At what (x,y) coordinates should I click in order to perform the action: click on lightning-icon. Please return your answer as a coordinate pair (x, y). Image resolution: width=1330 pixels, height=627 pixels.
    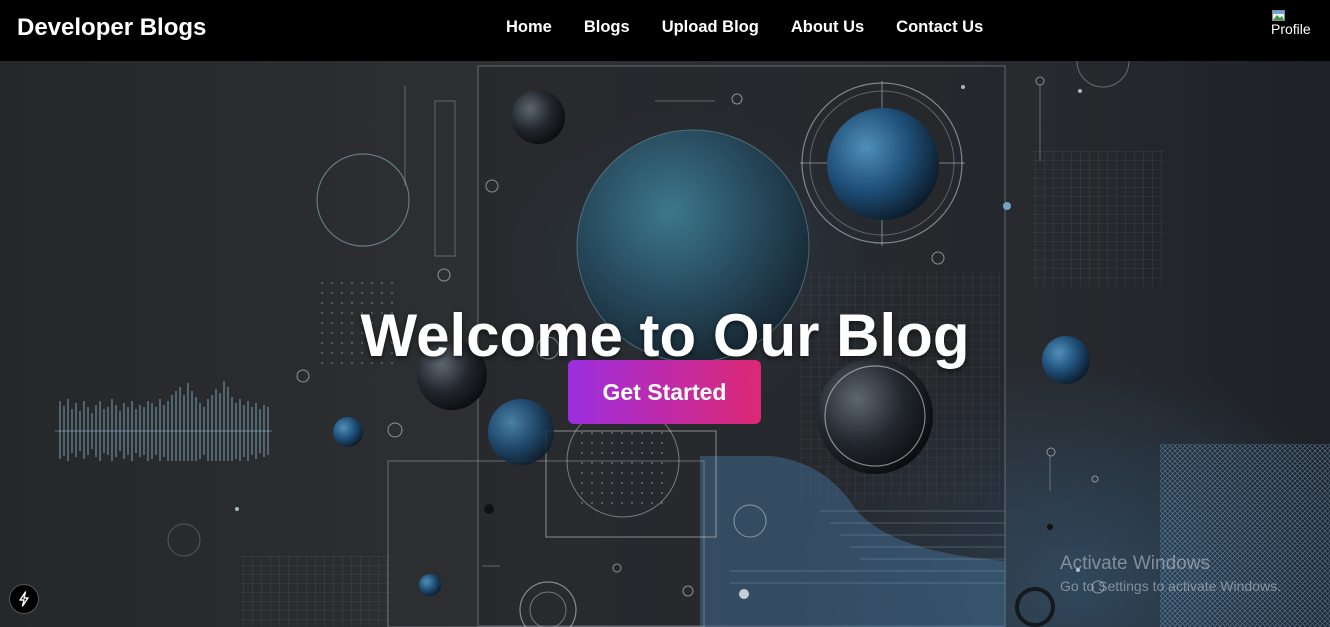
    Looking at the image, I should click on (24, 599).